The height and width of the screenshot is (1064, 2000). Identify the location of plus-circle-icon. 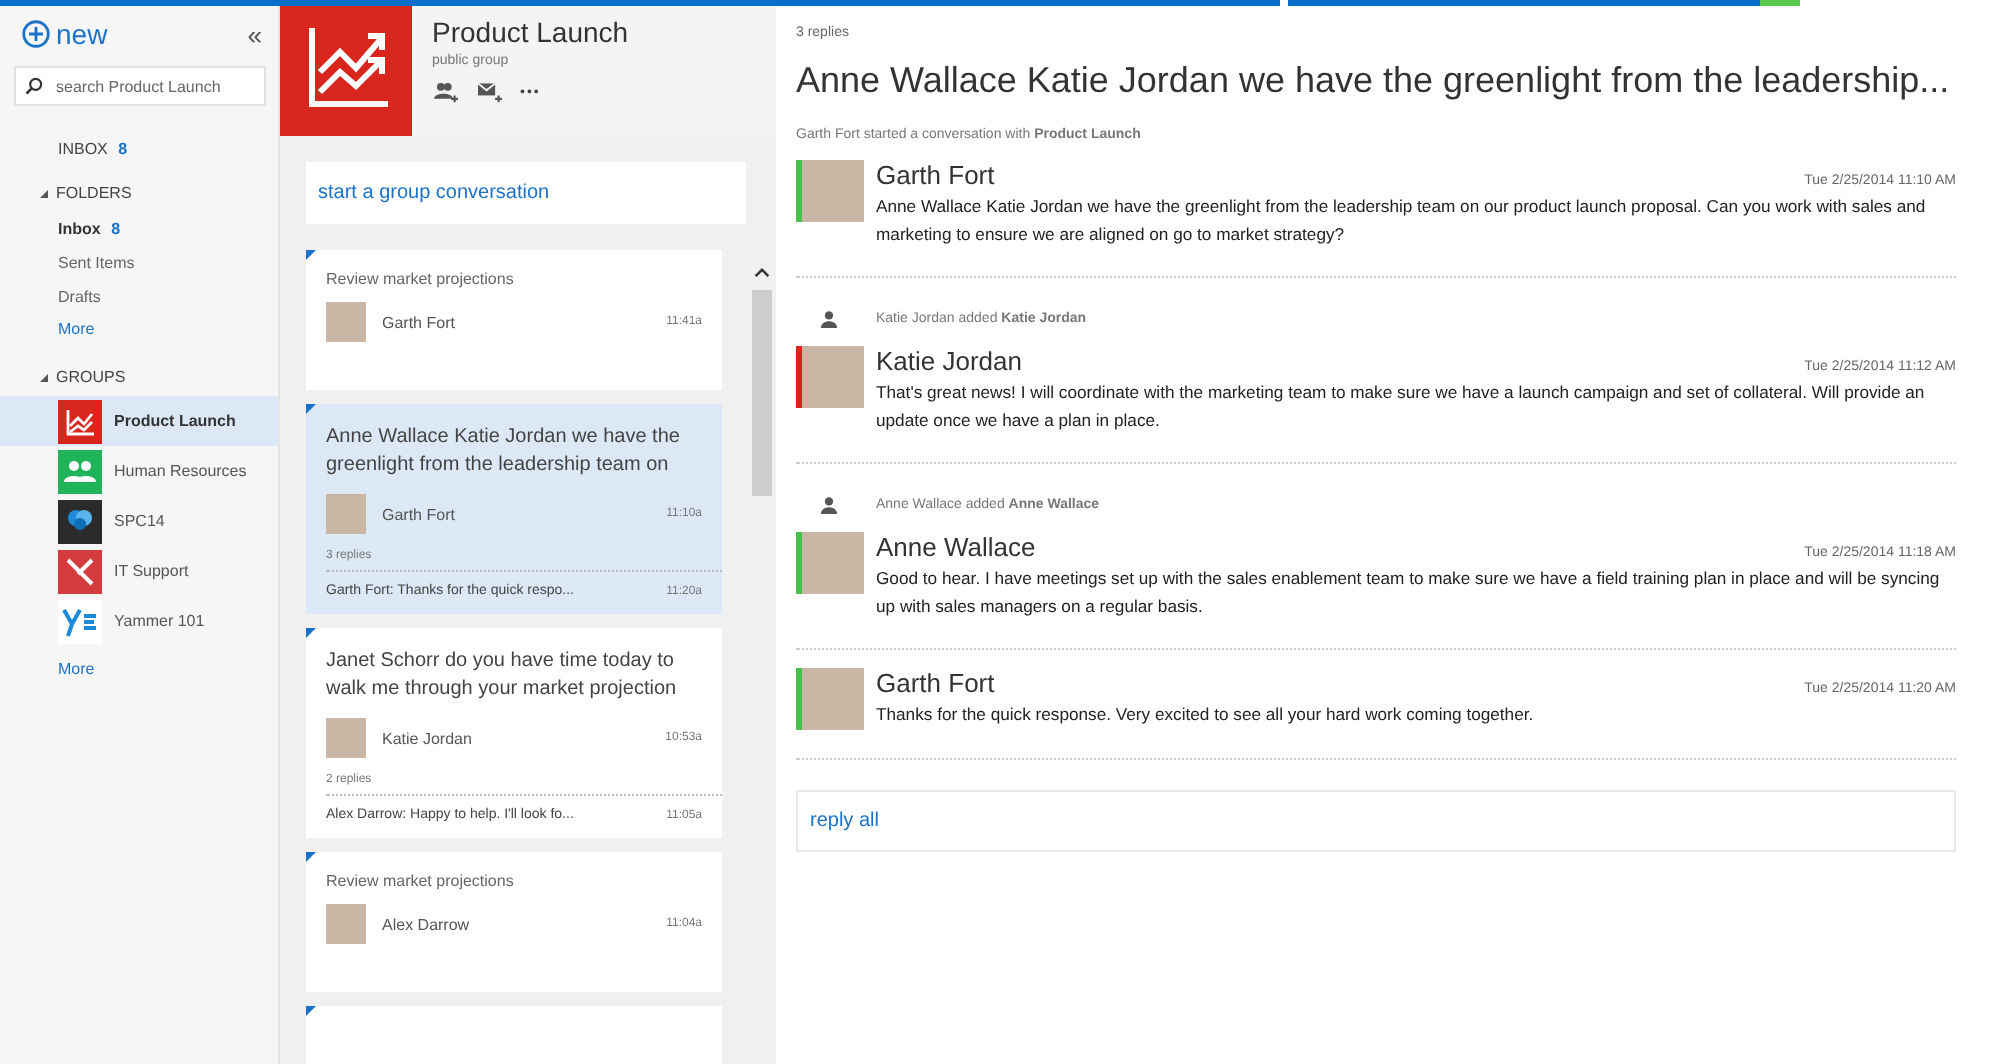
(36, 34).